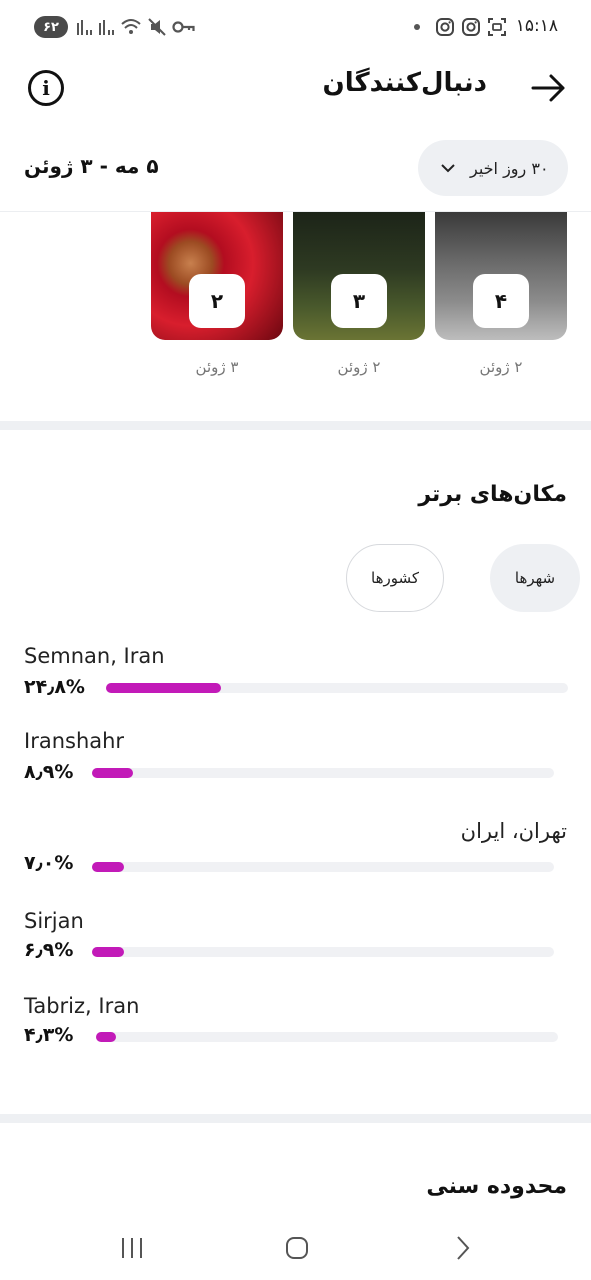 Image resolution: width=591 pixels, height=1280 pixels. What do you see at coordinates (49, 772) in the screenshot?
I see `location-percent: ۸٫۹%` at bounding box center [49, 772].